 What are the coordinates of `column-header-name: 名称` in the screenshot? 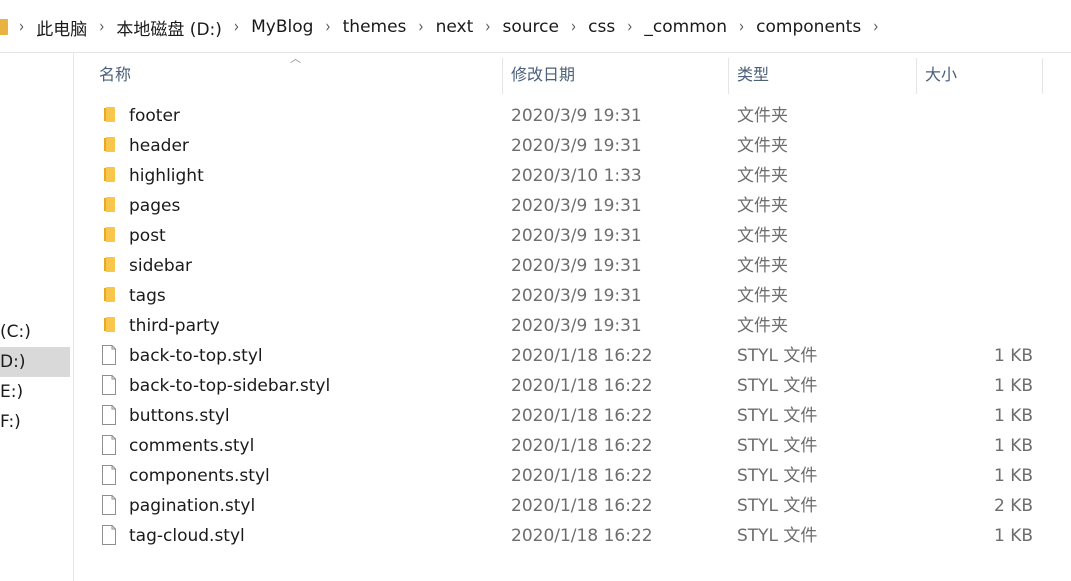 It's located at (115, 75).